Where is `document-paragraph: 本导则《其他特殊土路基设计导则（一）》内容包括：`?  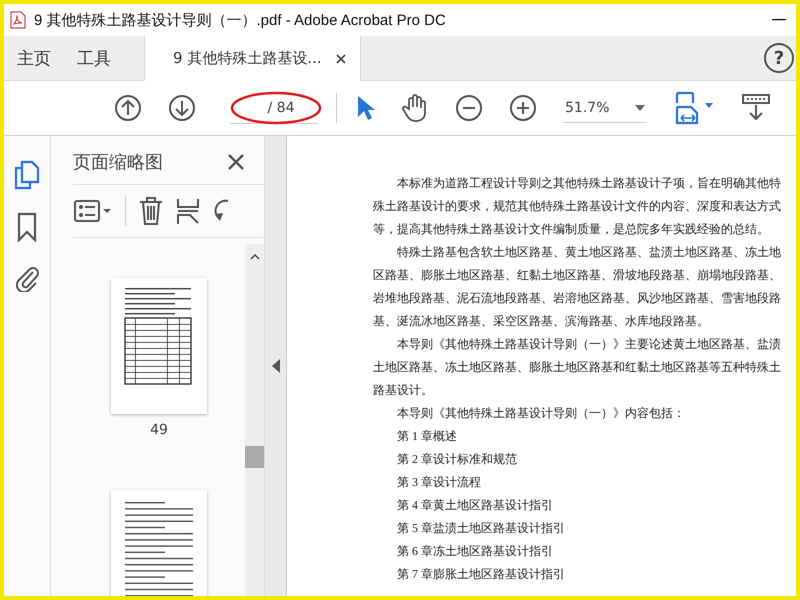 document-paragraph: 本导则《其他特殊土路基设计导则（一）》内容包括： is located at coordinates (541, 413).